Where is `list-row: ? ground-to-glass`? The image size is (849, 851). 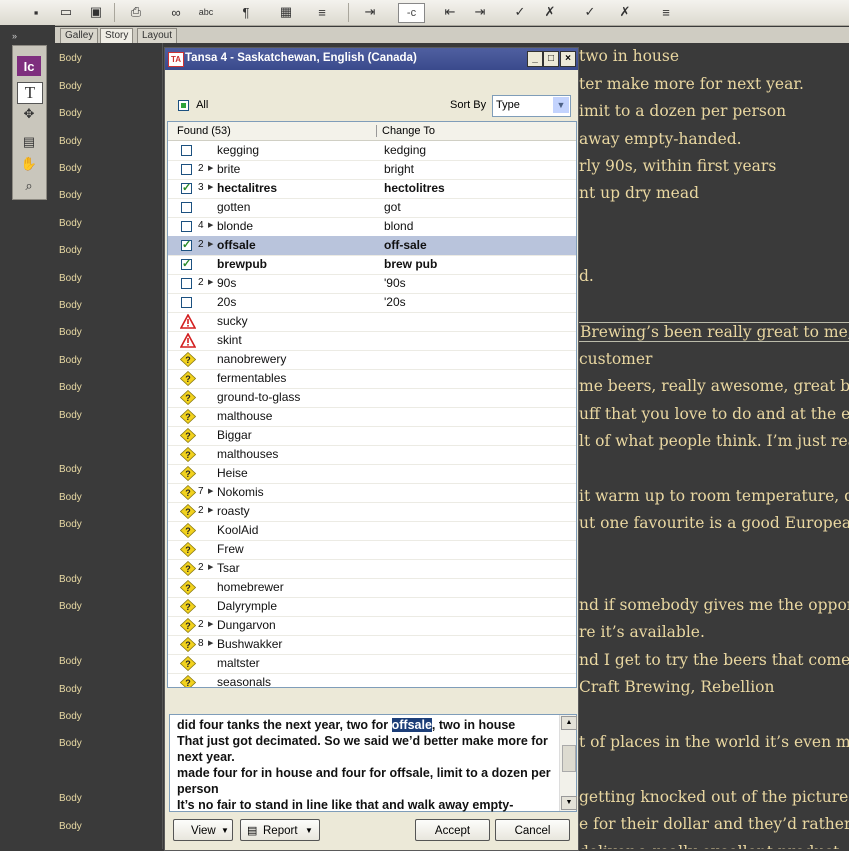
list-row: ? ground-to-glass is located at coordinates (372, 398).